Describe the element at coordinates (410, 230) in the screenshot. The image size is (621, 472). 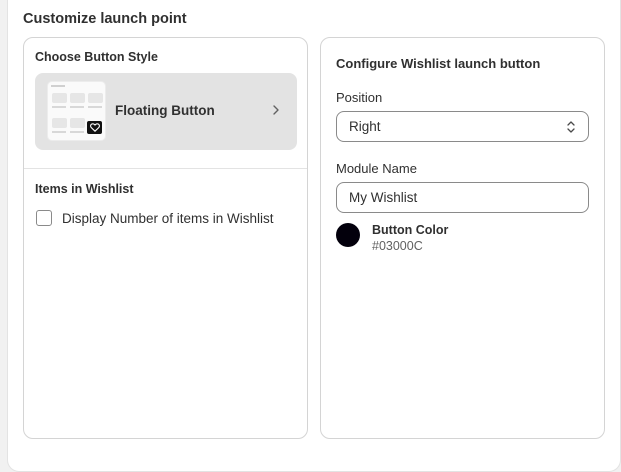
I see `button-color-label: Button Color` at that location.